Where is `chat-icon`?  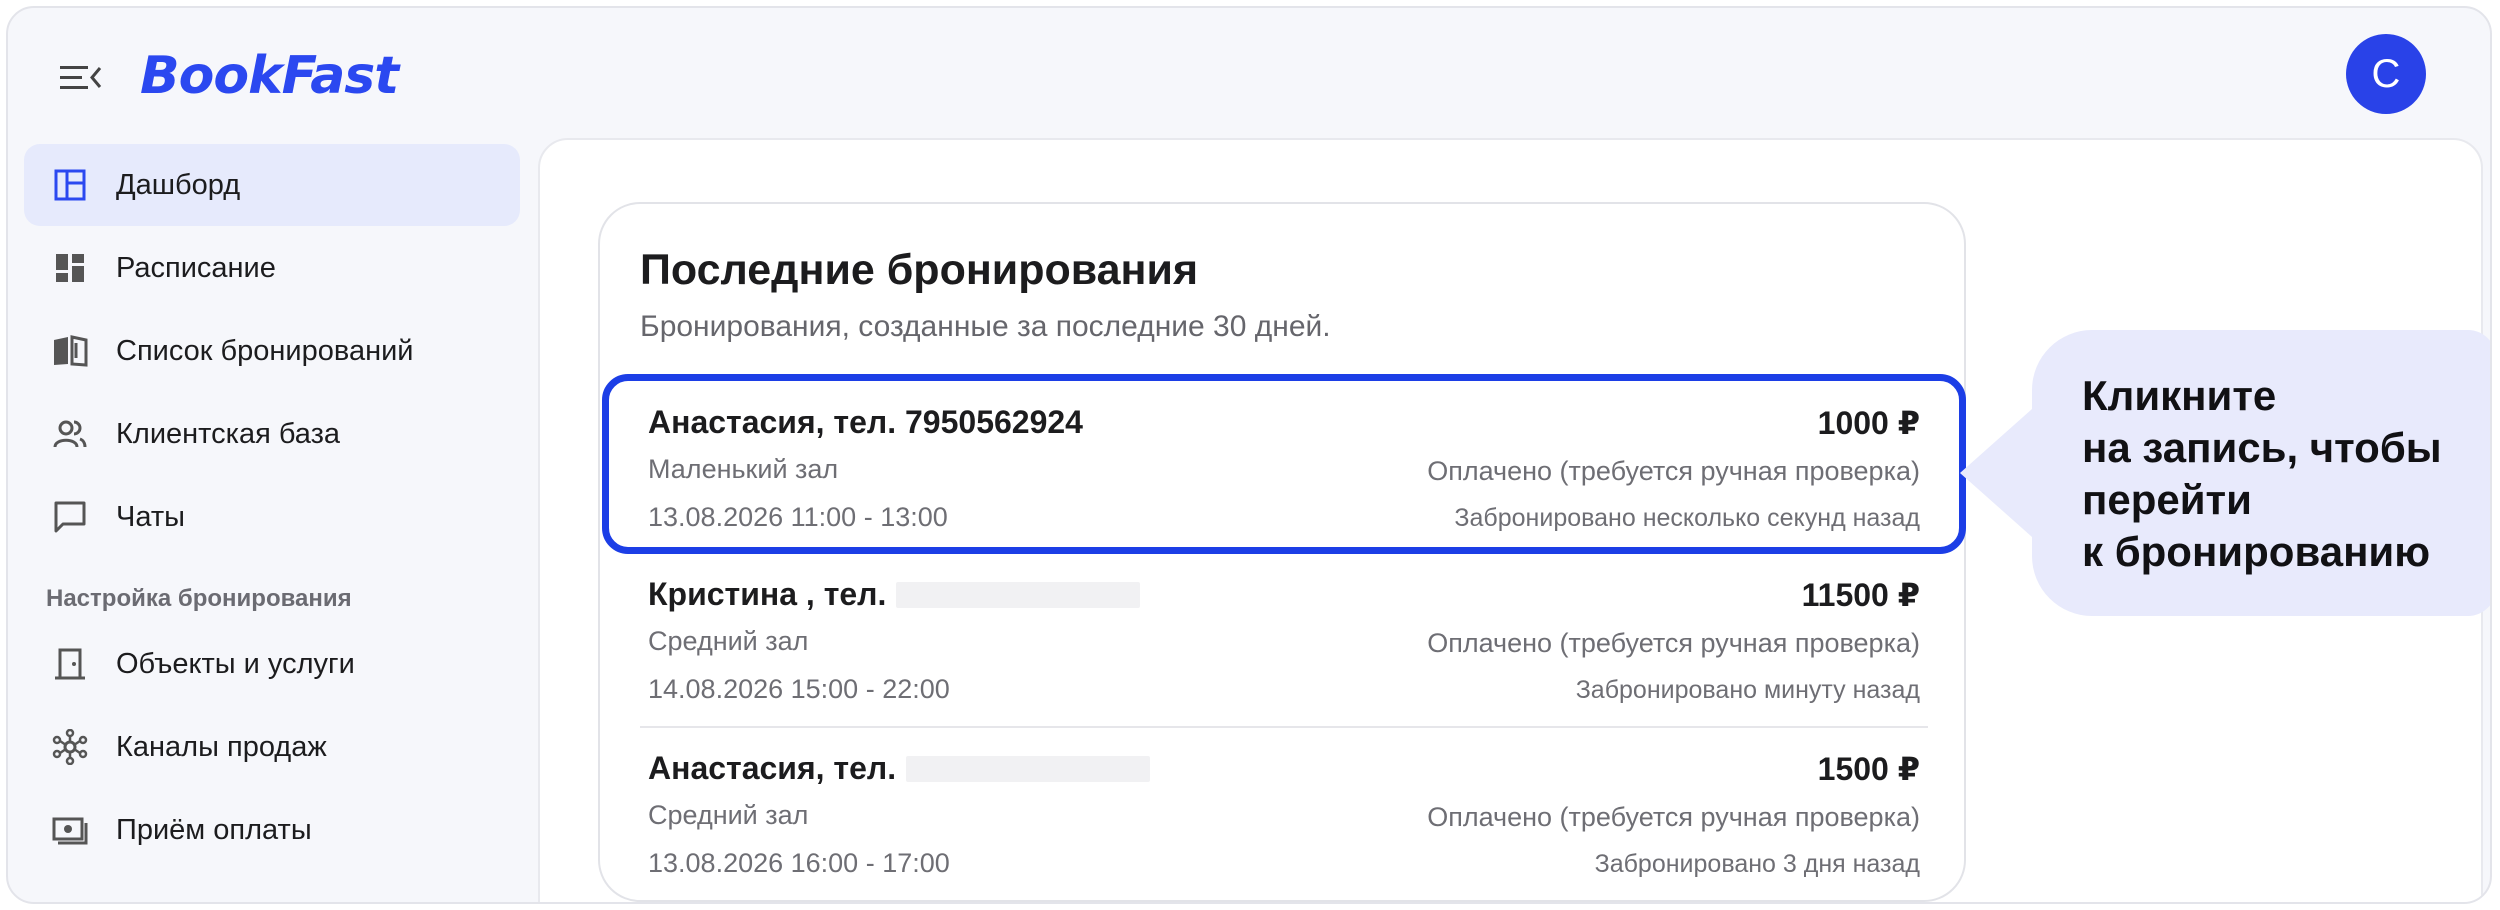
chat-icon is located at coordinates (70, 517).